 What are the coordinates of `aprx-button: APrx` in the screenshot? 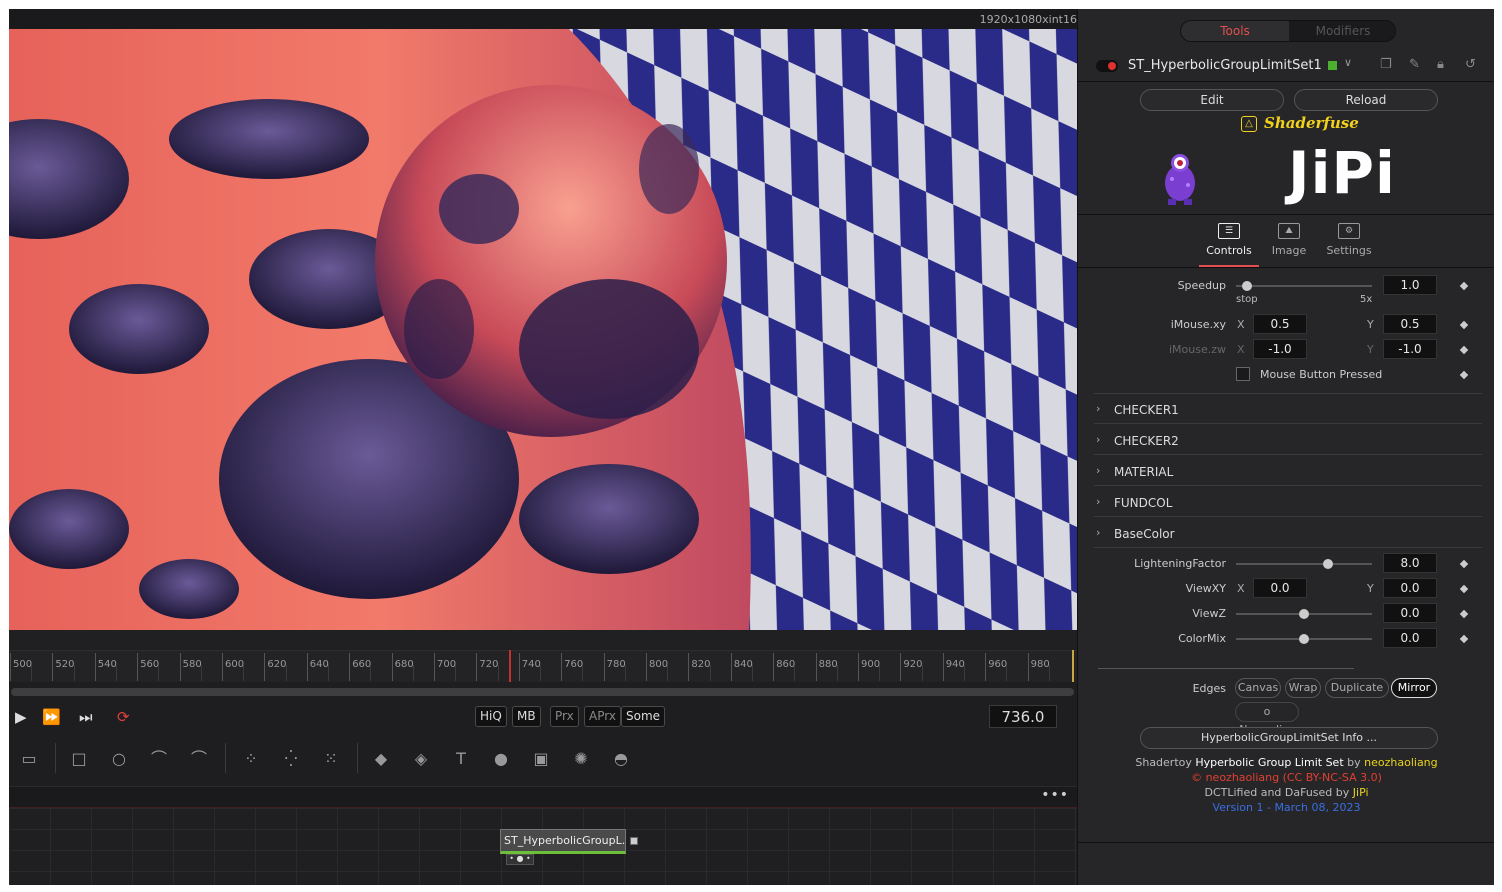 It's located at (602, 716).